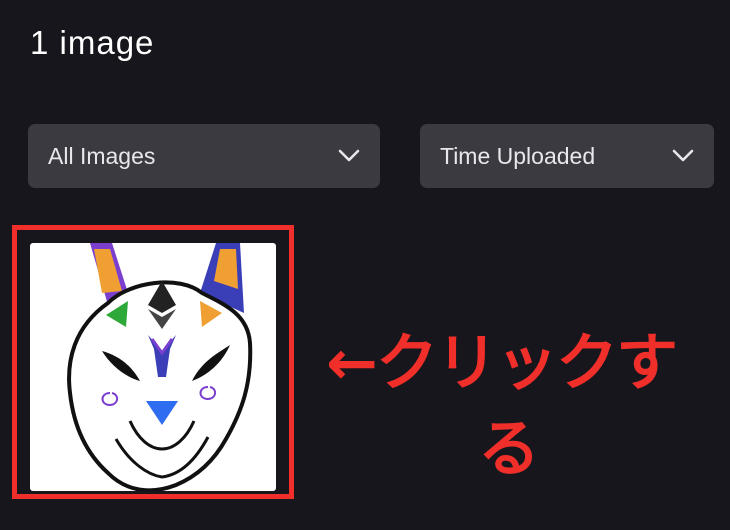  What do you see at coordinates (509, 448) in the screenshot?
I see `click-here-annotation-continued: る` at bounding box center [509, 448].